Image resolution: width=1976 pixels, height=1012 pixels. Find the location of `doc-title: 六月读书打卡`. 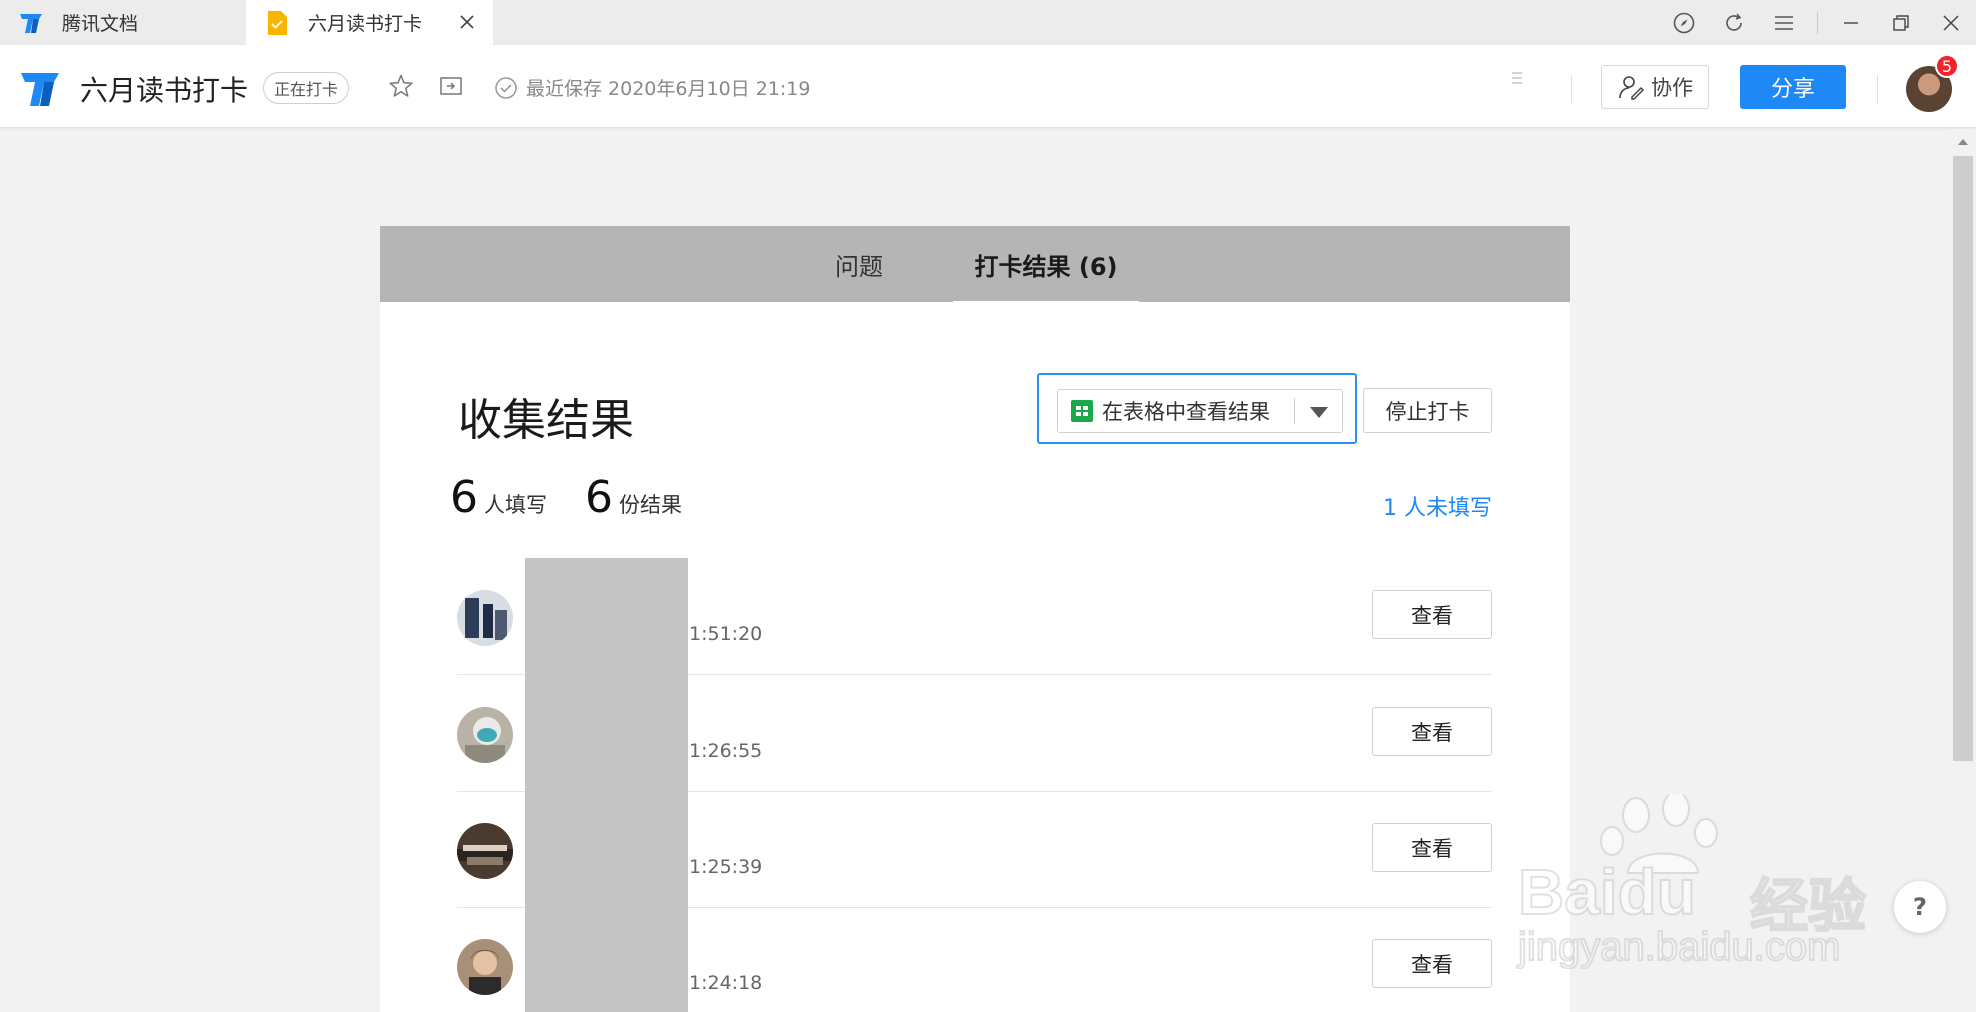

doc-title: 六月读书打卡 is located at coordinates (164, 89).